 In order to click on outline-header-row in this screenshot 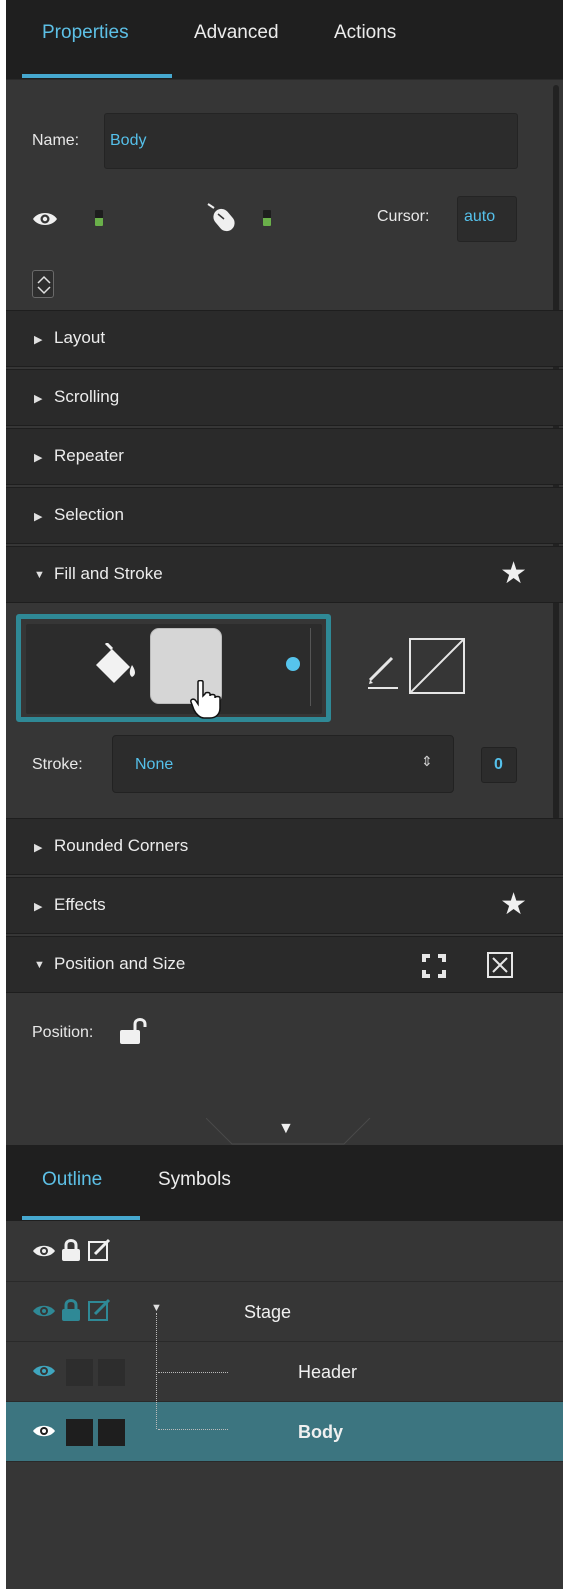, I will do `click(284, 1252)`.